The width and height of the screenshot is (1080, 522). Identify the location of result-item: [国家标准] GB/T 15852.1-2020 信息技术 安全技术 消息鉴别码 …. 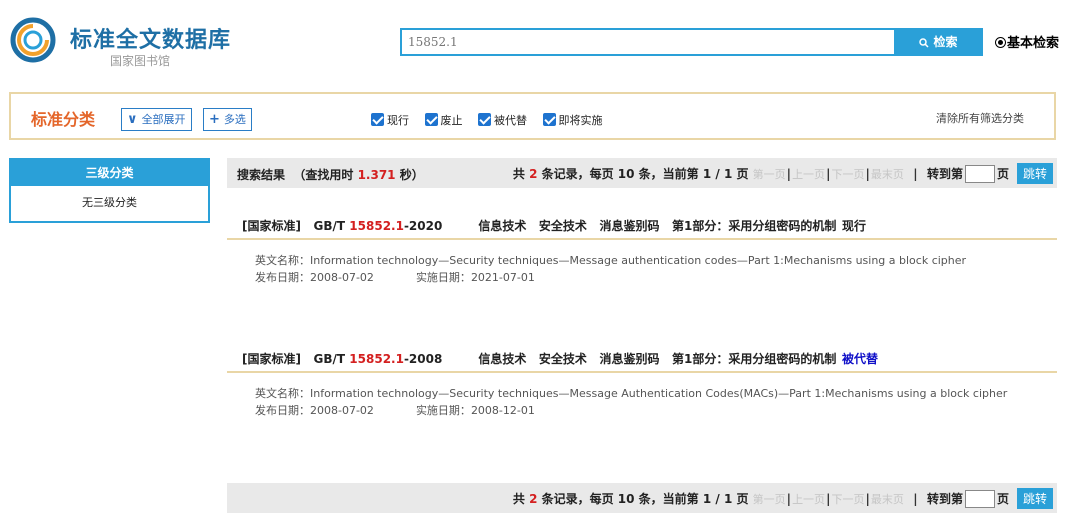
(642, 251).